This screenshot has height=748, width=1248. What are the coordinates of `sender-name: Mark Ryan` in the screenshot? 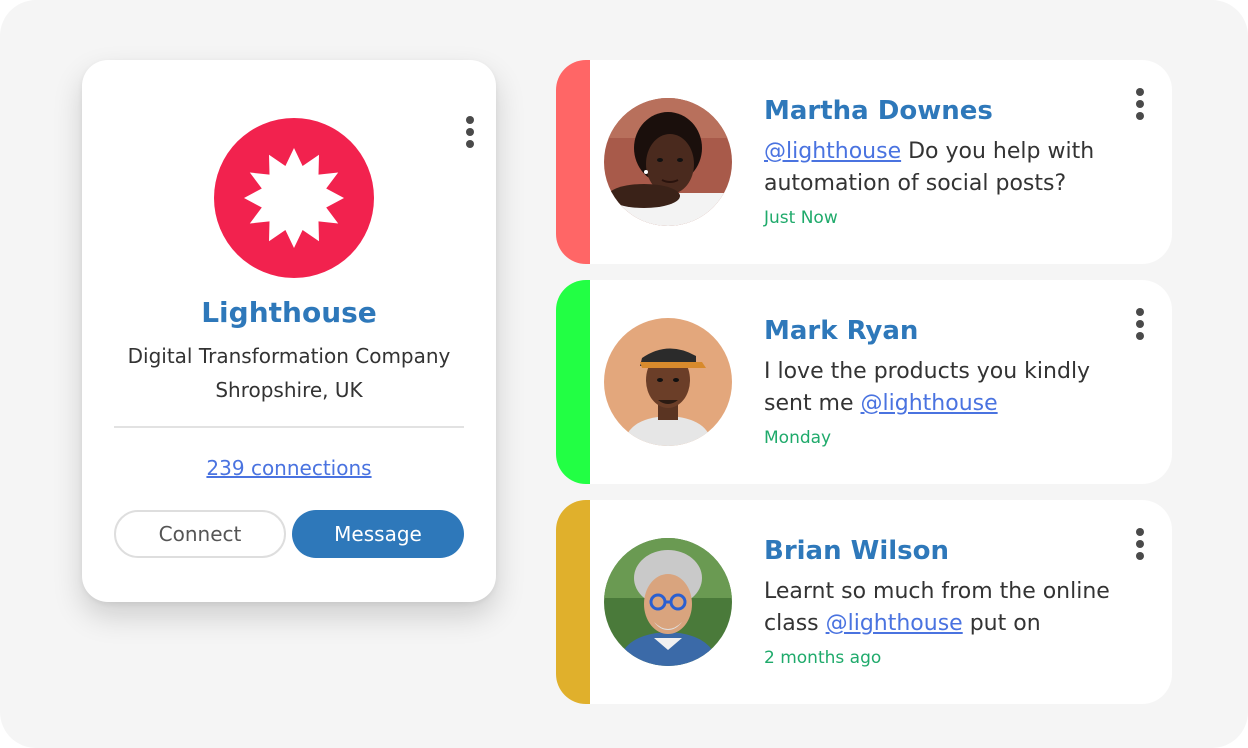 It's located at (841, 331).